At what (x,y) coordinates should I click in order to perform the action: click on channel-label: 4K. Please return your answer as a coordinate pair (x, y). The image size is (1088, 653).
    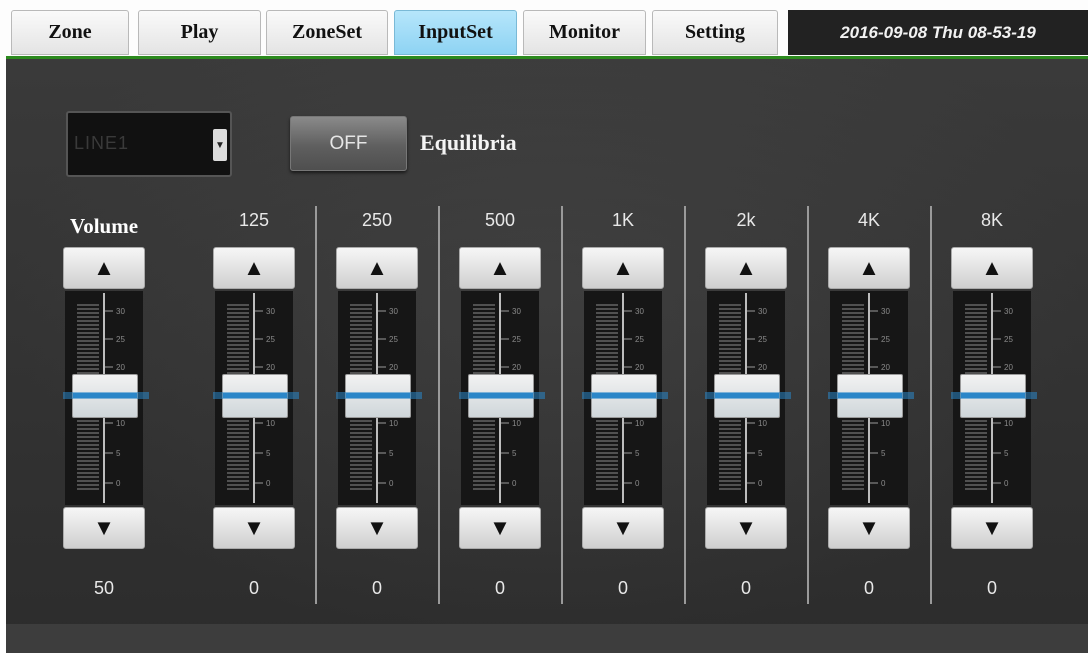
    Looking at the image, I should click on (869, 220).